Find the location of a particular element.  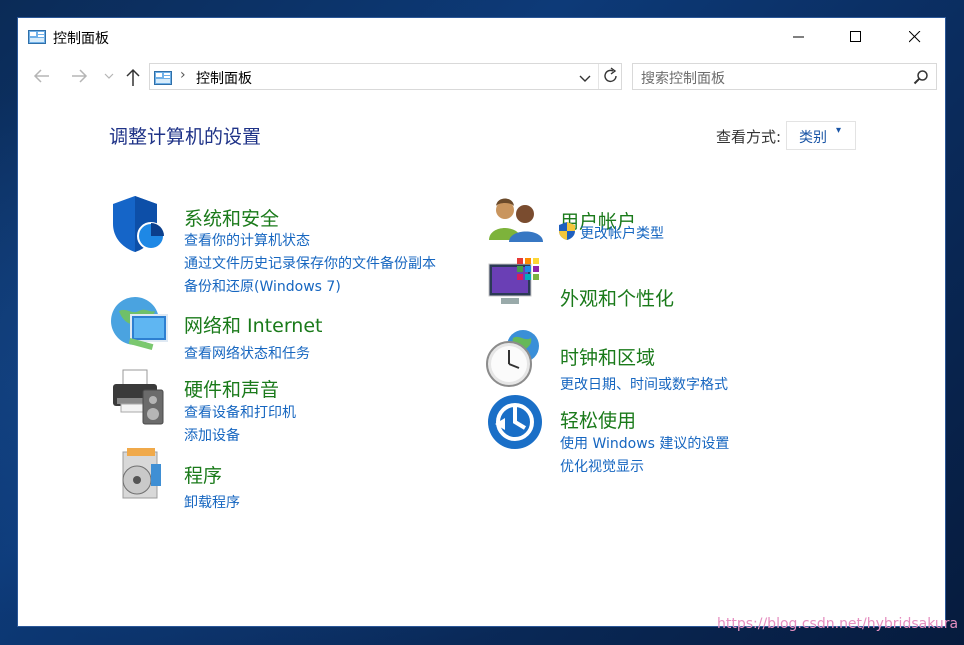

category-hardware-sound: 硬件和声音 is located at coordinates (231, 388).